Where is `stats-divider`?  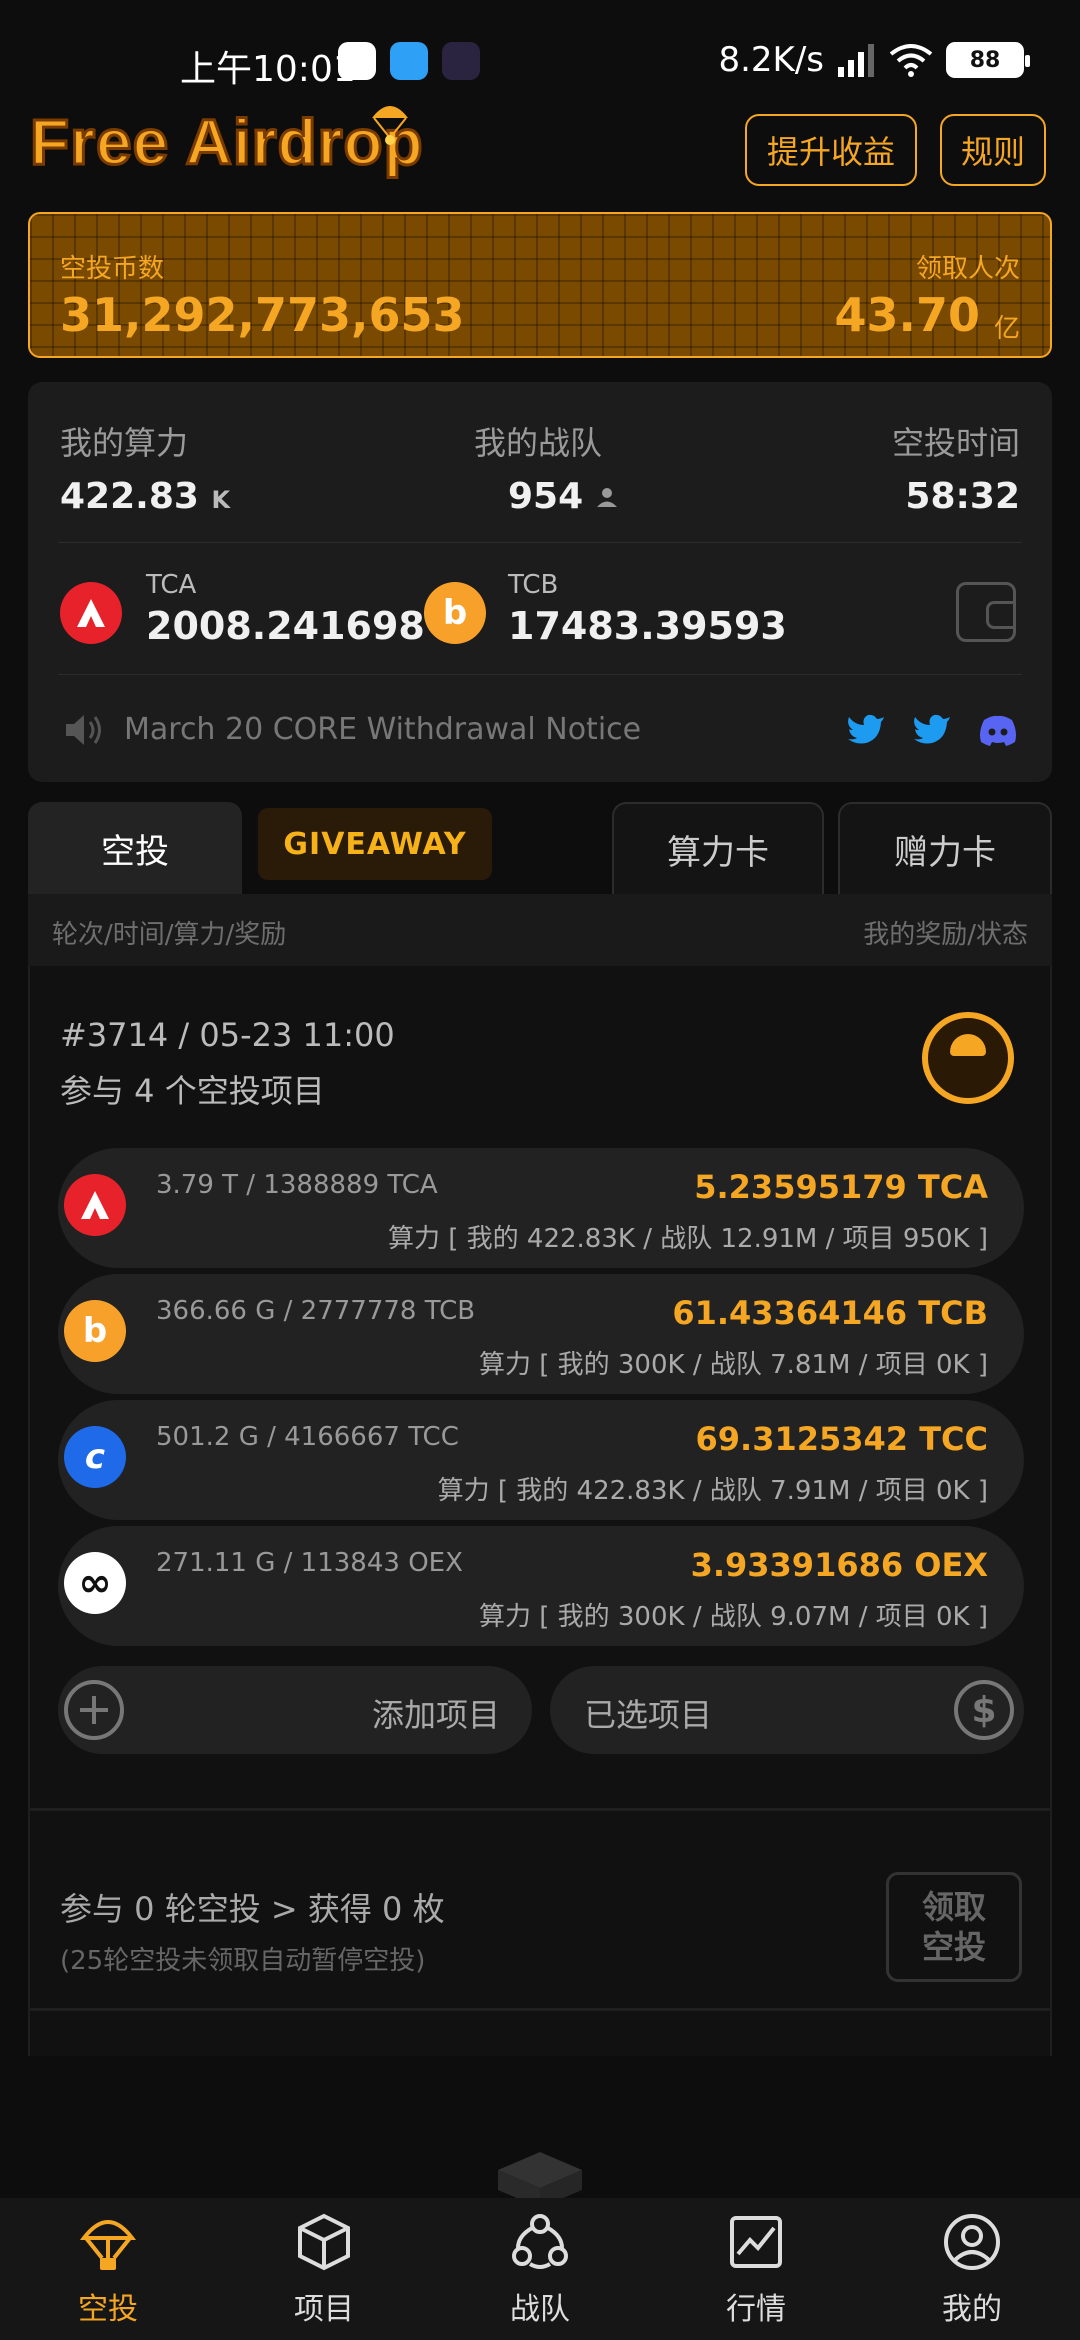
stats-divider is located at coordinates (540, 542).